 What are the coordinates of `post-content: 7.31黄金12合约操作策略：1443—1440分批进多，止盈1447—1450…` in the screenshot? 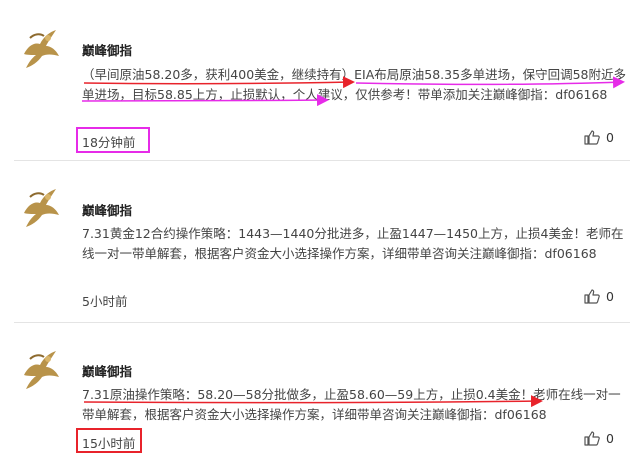 It's located at (353, 243).